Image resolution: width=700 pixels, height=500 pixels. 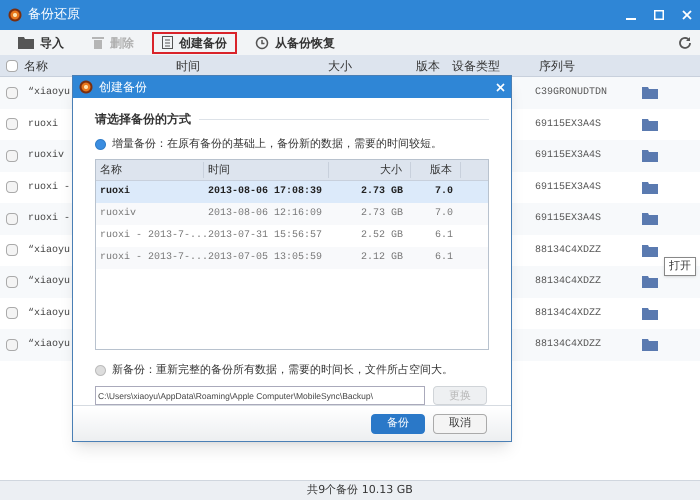 I want to click on path-field: C:\Users\xiaoyu\AppData\Roaming\Apple Computer\MobileSync\Backup\, so click(x=260, y=396).